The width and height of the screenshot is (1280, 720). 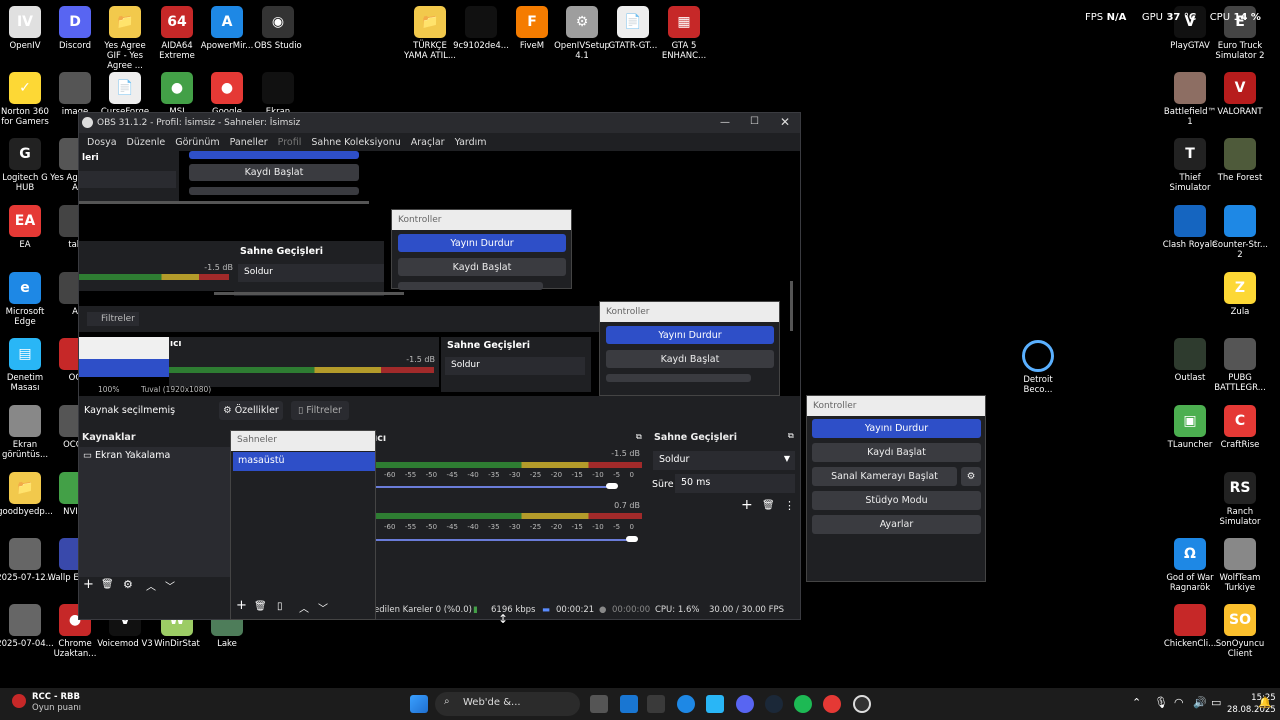 I want to click on add-transition-icon: +, so click(x=747, y=505).